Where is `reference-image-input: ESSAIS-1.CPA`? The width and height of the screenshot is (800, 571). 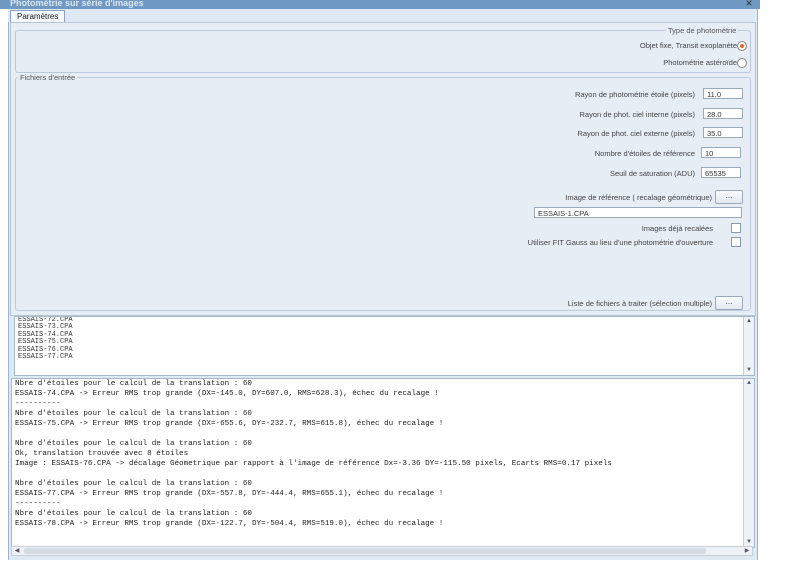
reference-image-input: ESSAIS-1.CPA is located at coordinates (638, 212).